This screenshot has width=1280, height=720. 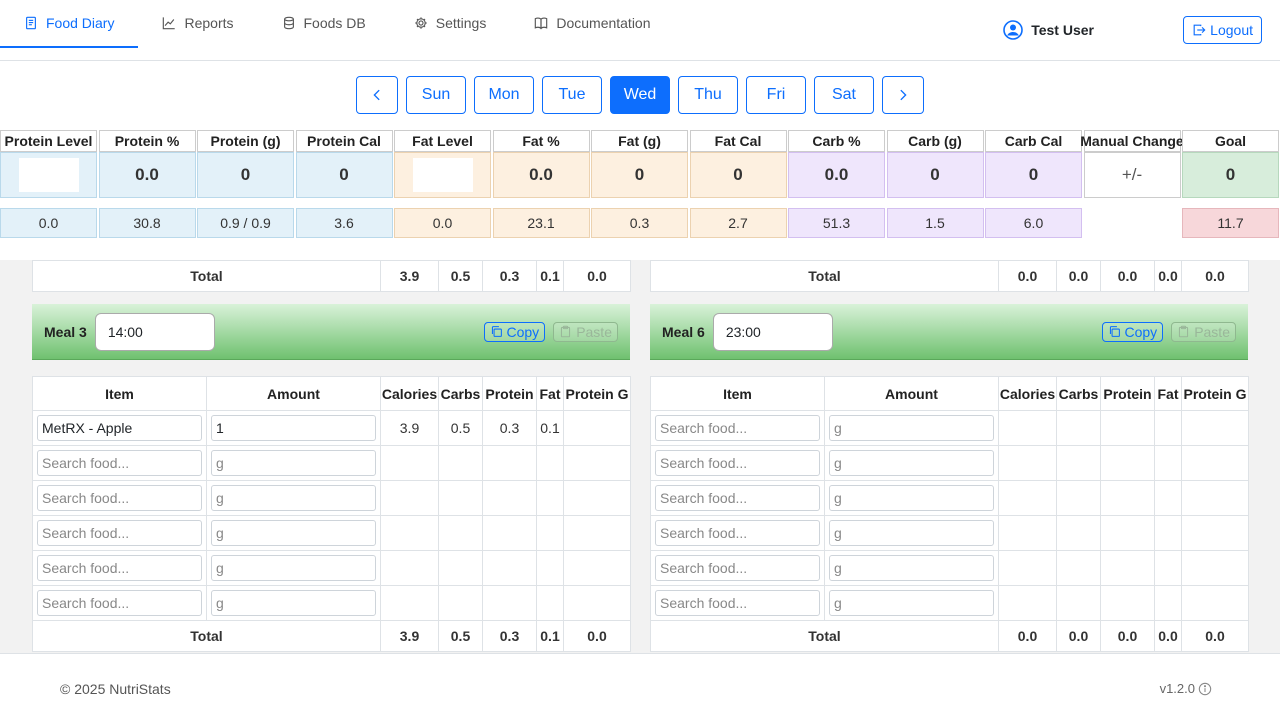 What do you see at coordinates (523, 331) in the screenshot?
I see `copy-label: Copy` at bounding box center [523, 331].